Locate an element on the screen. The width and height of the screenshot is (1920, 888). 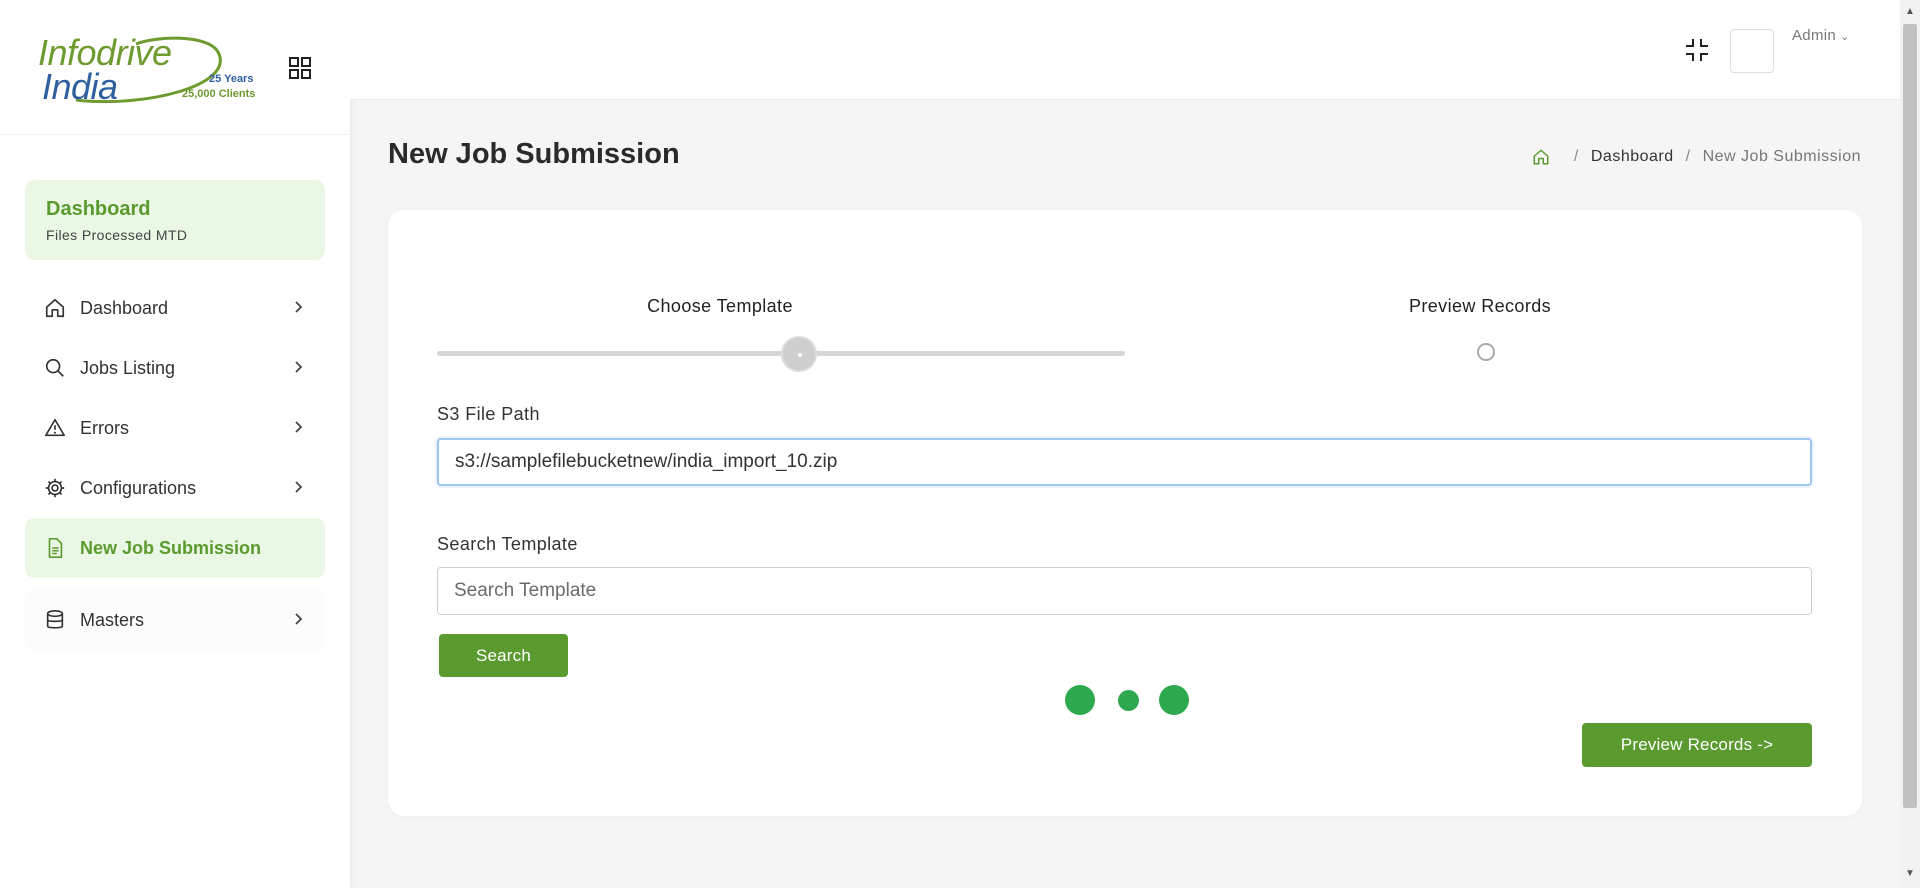
sidebar-item-new-job-submission: New Job Submission is located at coordinates (175, 548).